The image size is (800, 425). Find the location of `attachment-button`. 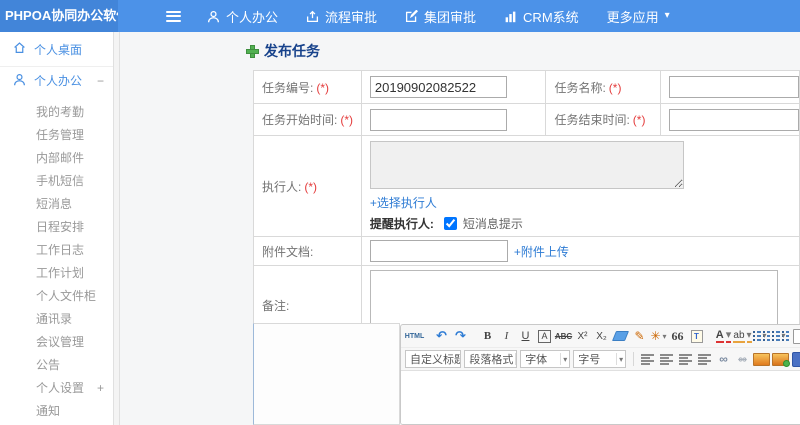

attachment-button is located at coordinates (795, 359).